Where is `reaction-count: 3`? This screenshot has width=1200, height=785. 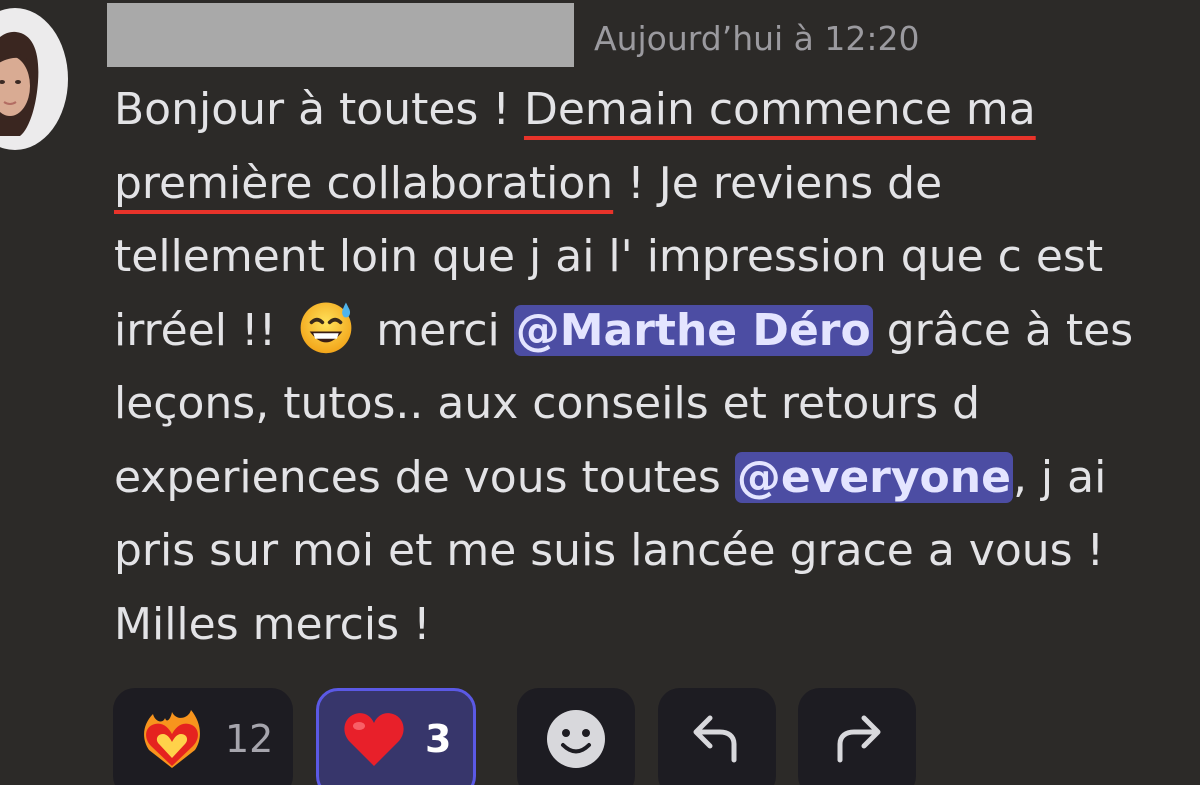 reaction-count: 3 is located at coordinates (438, 739).